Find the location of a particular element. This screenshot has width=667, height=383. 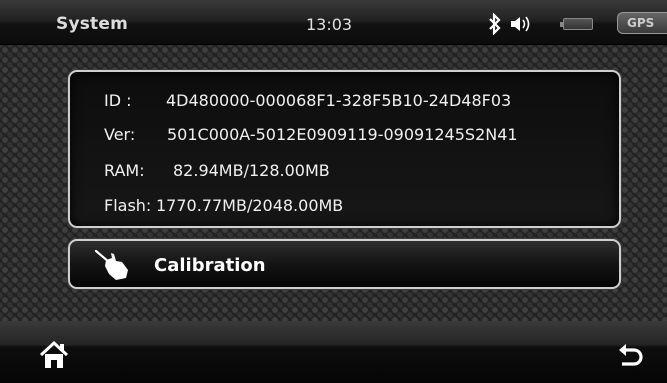

info-label: Flash: is located at coordinates (128, 205).